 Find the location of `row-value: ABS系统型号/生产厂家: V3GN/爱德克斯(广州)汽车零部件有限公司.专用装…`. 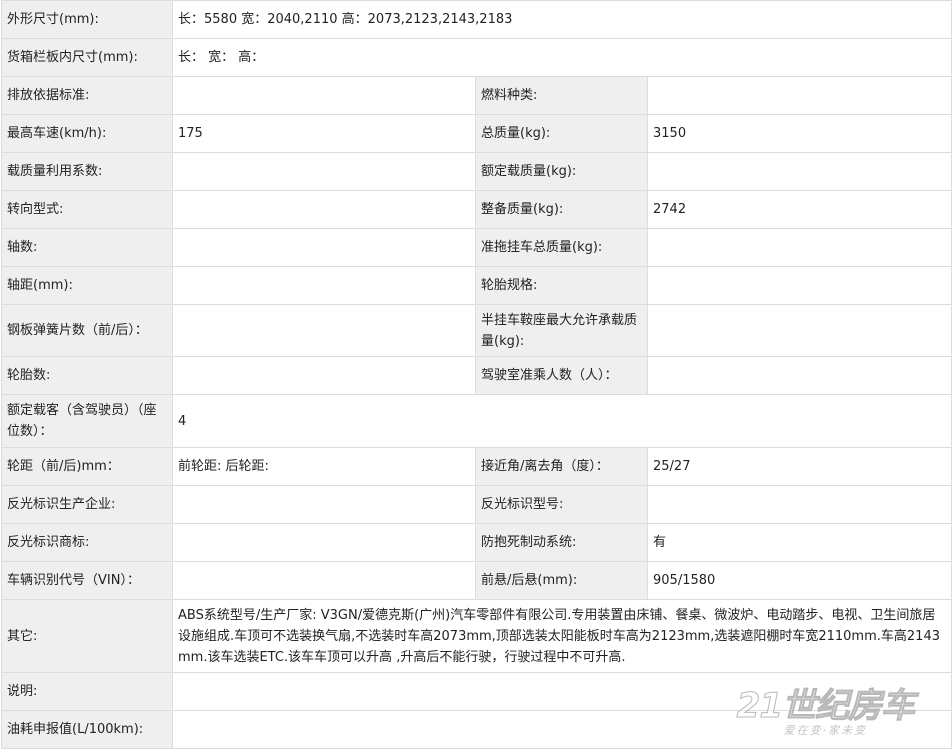

row-value: ABS系统型号/生产厂家: V3GN/爱德克斯(广州)汽车零部件有限公司.专用装… is located at coordinates (561, 636).